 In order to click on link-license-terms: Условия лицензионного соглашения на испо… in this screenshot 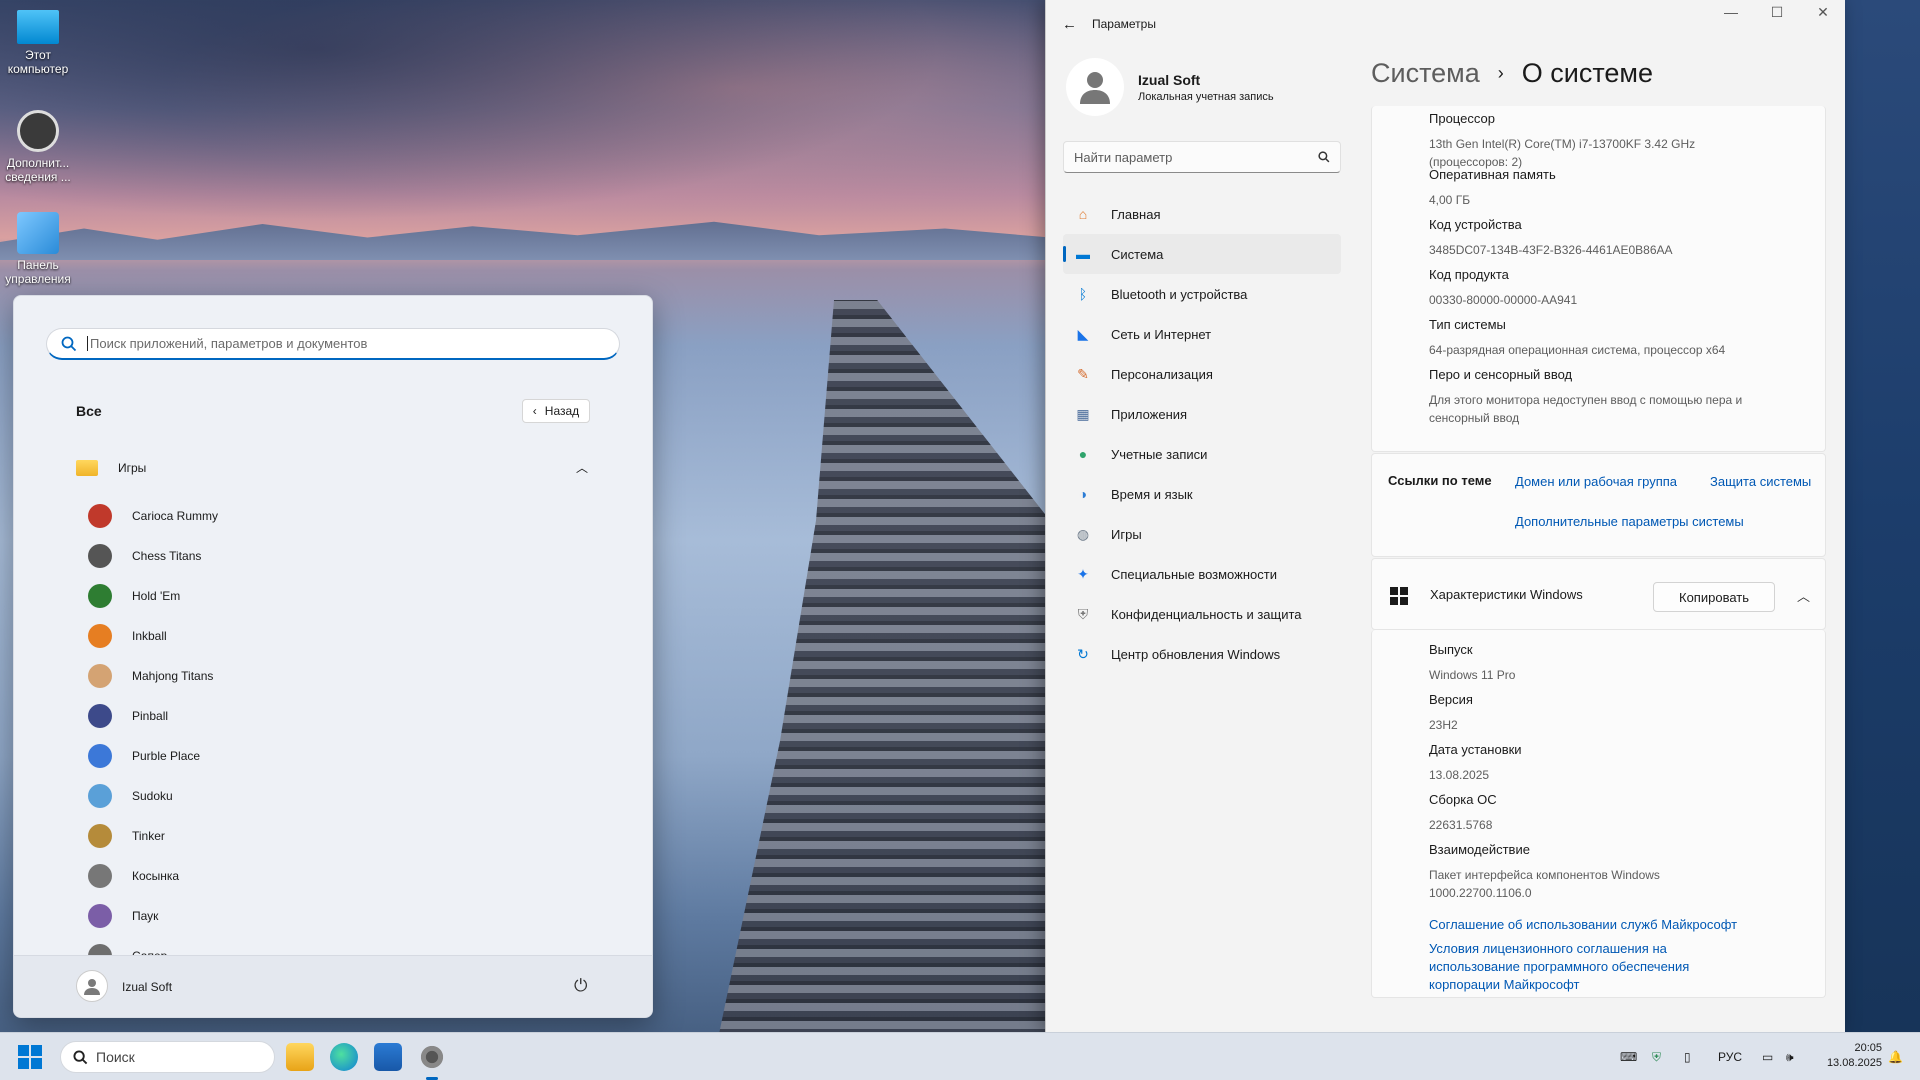, I will do `click(1579, 967)`.